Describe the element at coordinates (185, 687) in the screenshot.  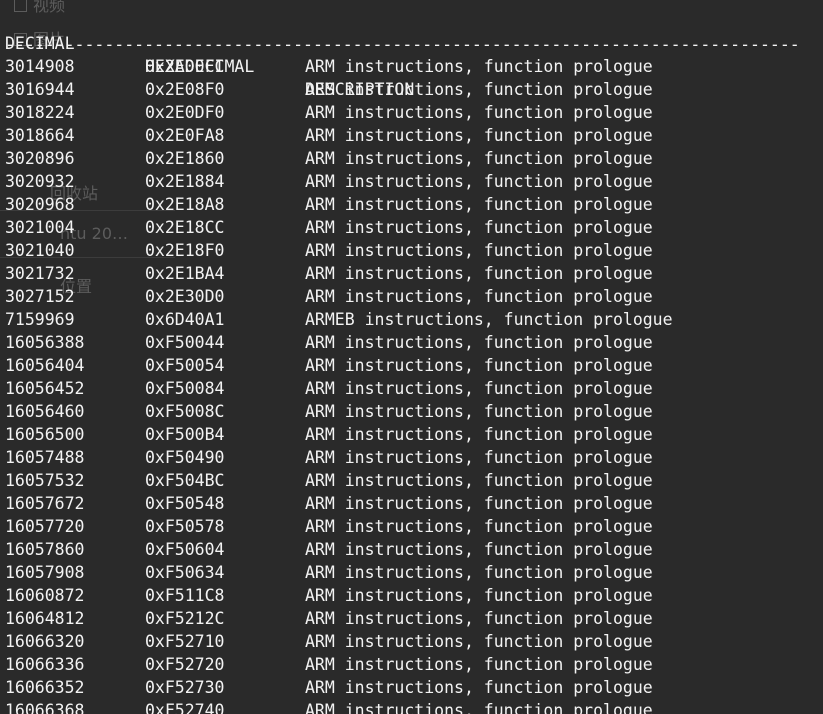
I see `cell-hexadecimal: 0xF52730` at that location.